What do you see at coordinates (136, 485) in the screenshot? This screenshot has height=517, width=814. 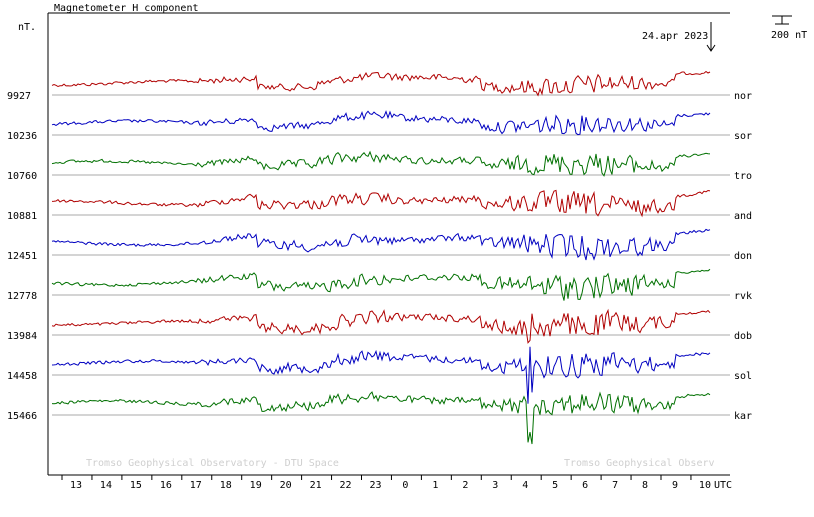 I see `x-tick-label: 15` at bounding box center [136, 485].